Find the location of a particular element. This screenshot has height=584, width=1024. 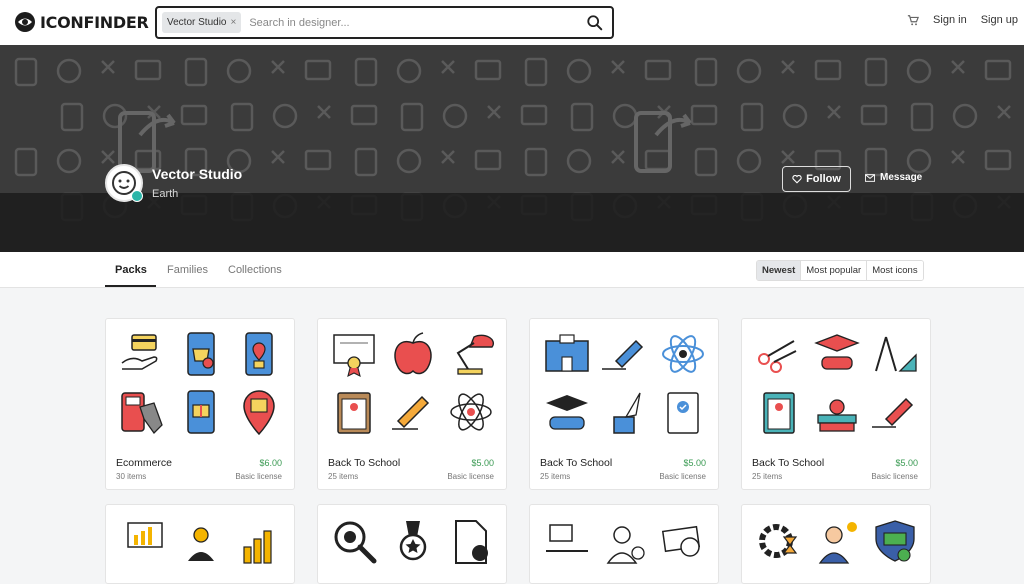

tab-collections: Collections is located at coordinates (255, 270).